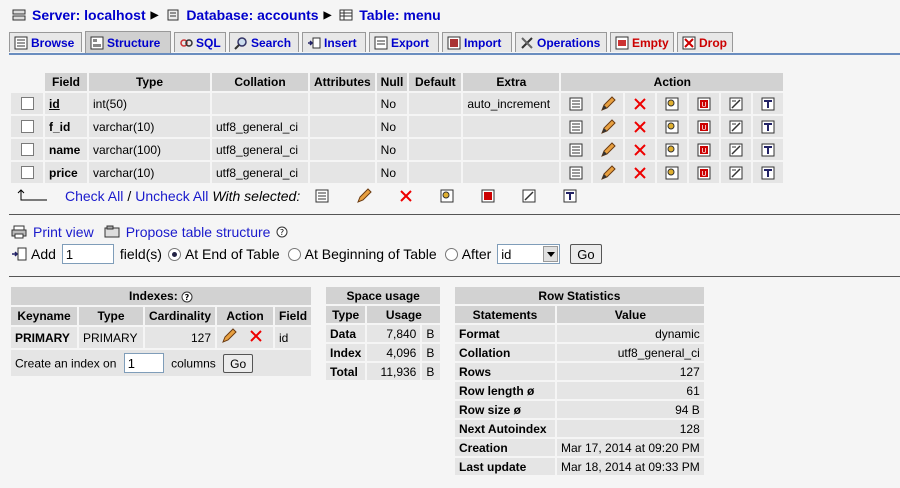  I want to click on add-fields-go-button: Go, so click(586, 254).